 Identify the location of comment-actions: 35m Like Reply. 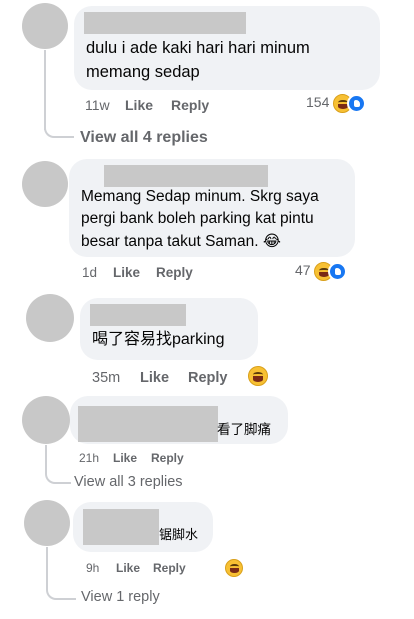
(160, 378).